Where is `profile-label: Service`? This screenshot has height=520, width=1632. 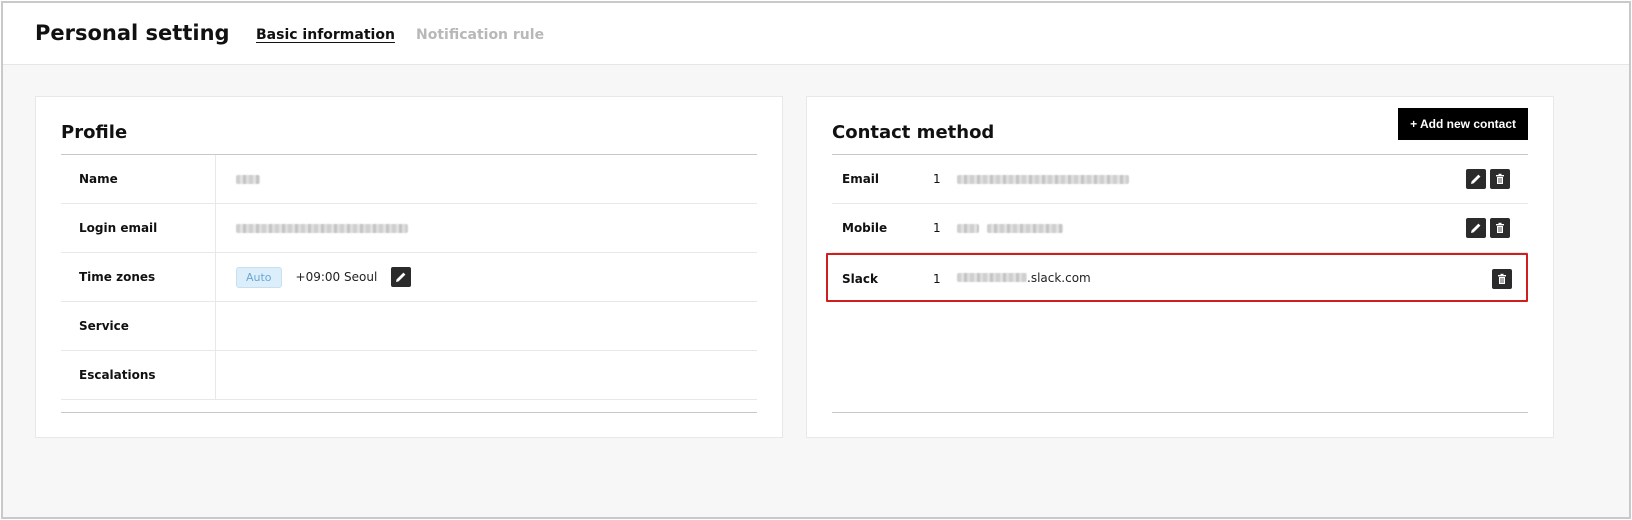 profile-label: Service is located at coordinates (138, 326).